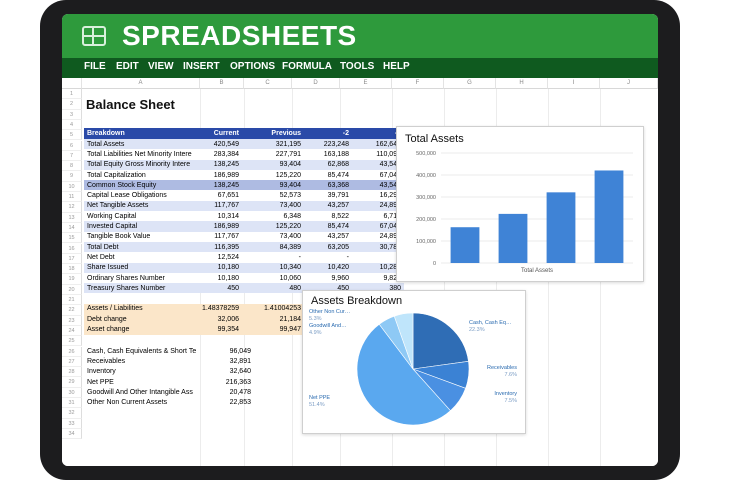 This screenshot has width=740, height=480. I want to click on value-cell: 10,420, so click(328, 268).